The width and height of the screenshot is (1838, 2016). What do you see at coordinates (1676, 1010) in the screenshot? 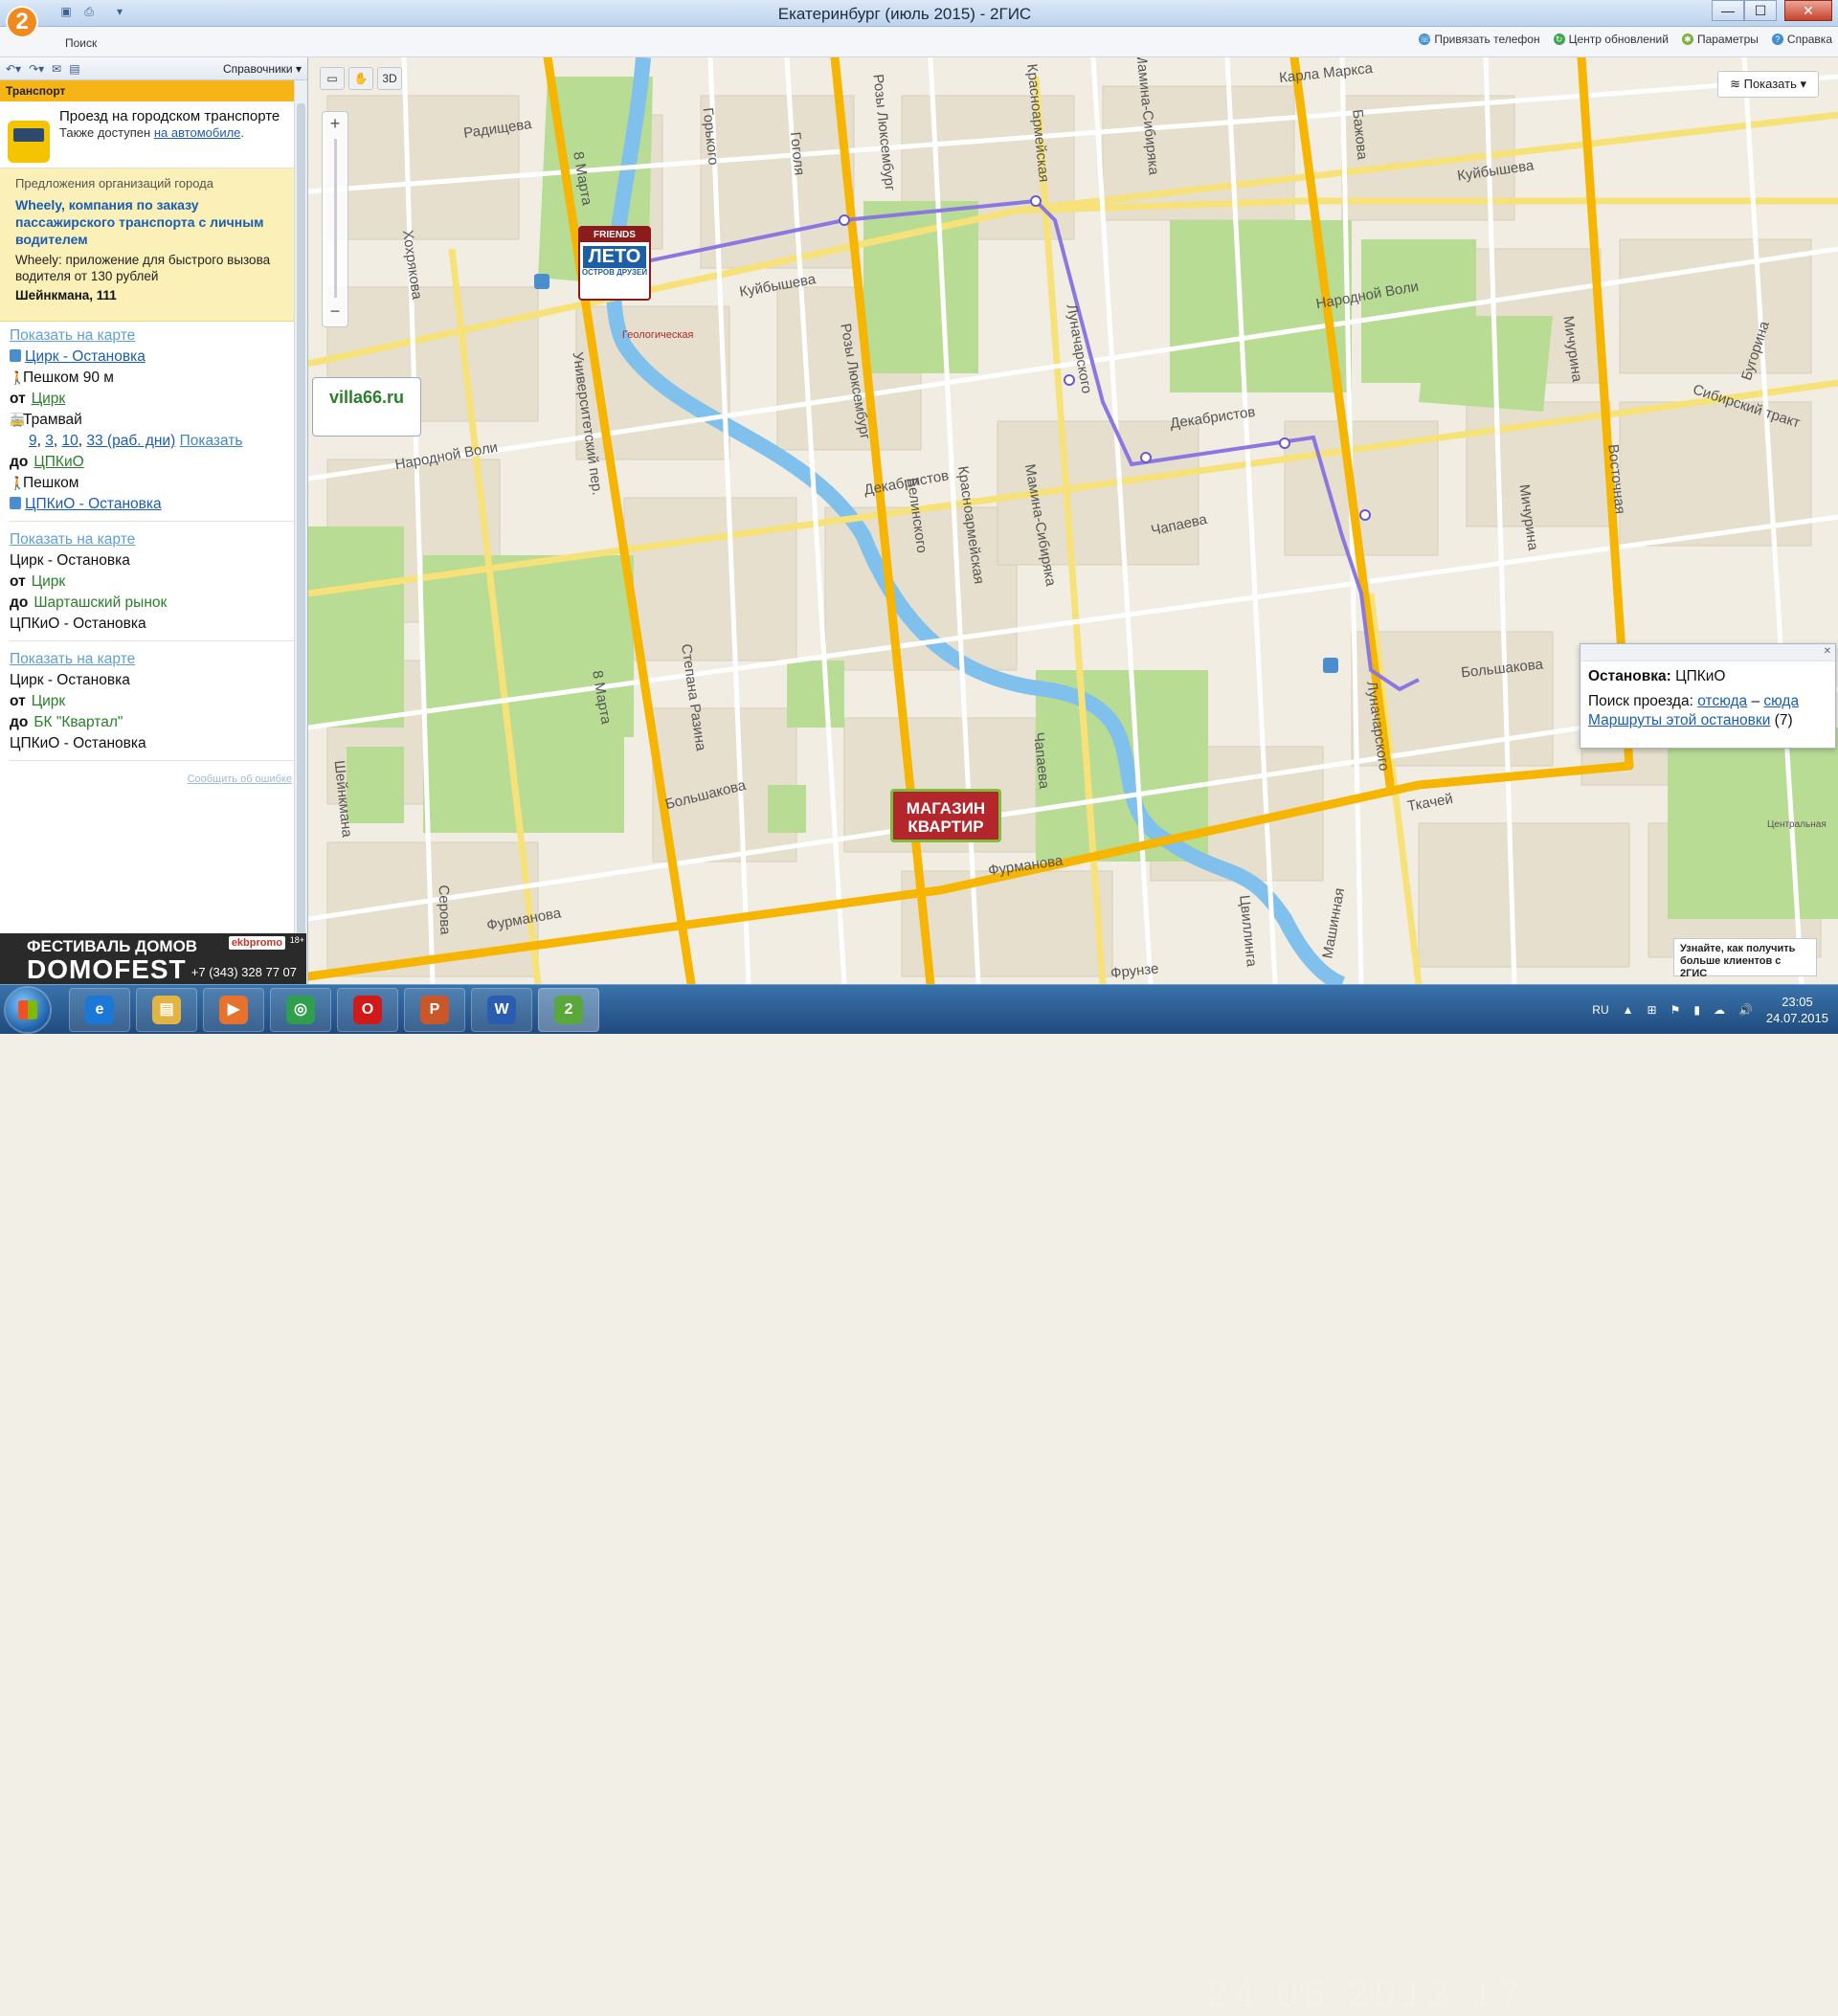
I see `action-center-icon: ⚑` at bounding box center [1676, 1010].